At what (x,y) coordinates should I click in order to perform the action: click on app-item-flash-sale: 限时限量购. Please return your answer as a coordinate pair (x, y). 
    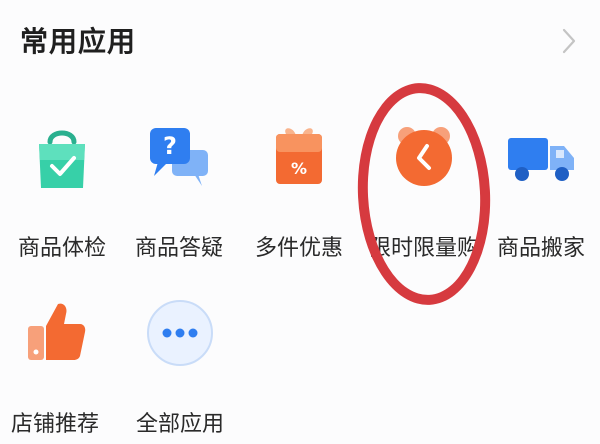
    Looking at the image, I should click on (424, 200).